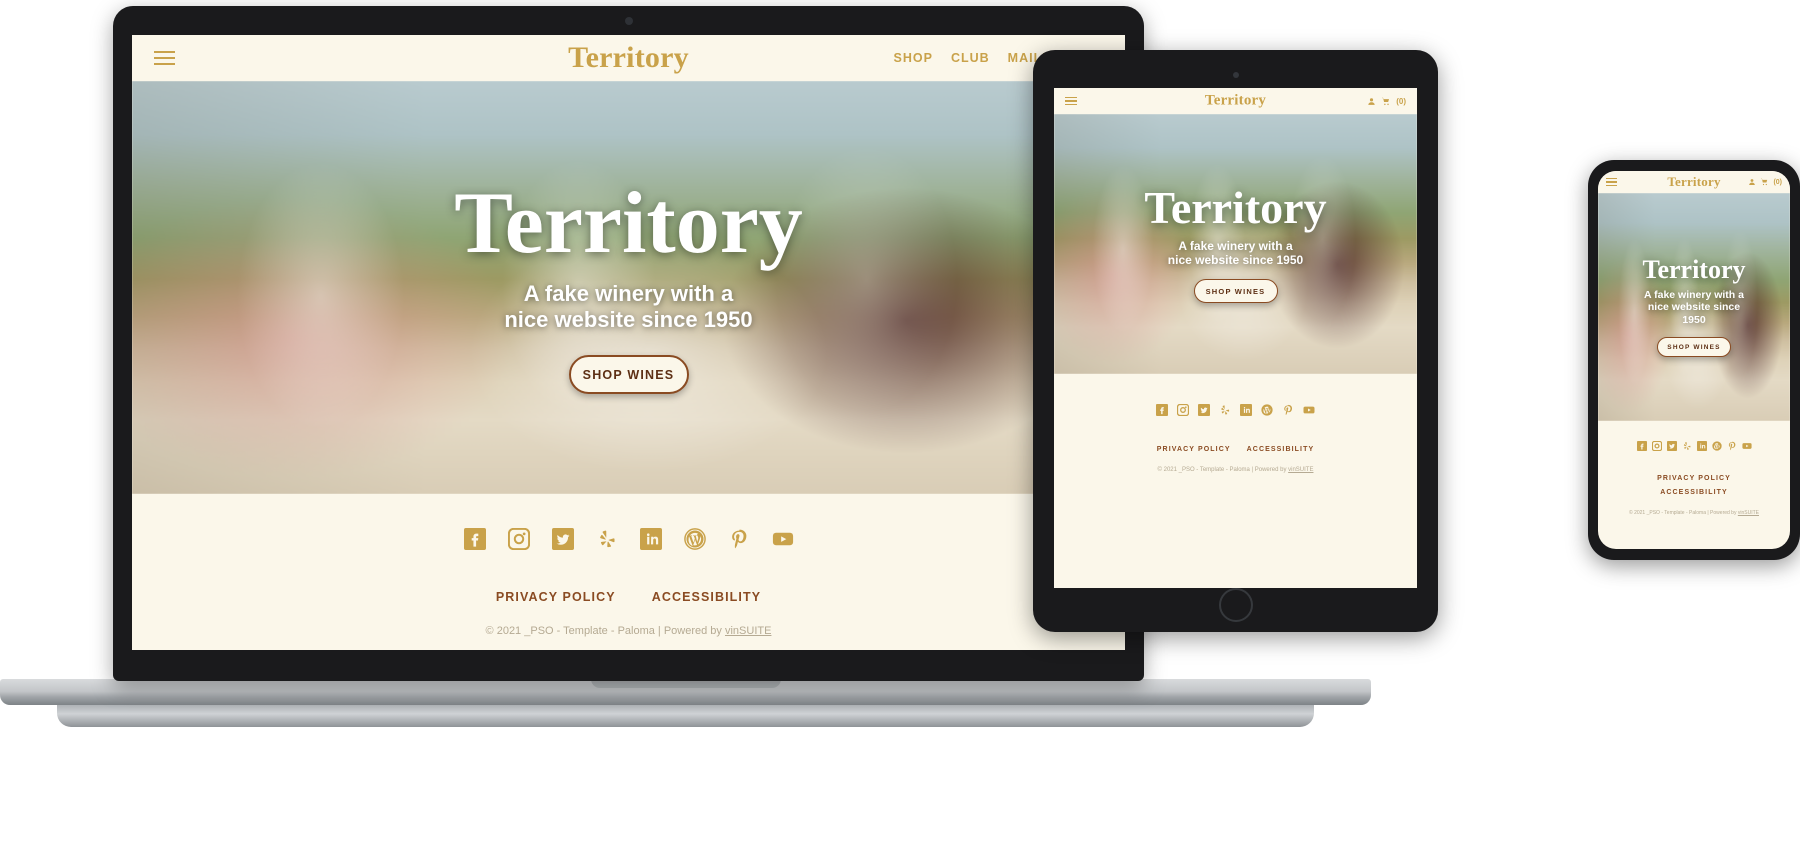 Image resolution: width=1800 pixels, height=861 pixels. What do you see at coordinates (628, 21) in the screenshot?
I see `laptop-camera-icon` at bounding box center [628, 21].